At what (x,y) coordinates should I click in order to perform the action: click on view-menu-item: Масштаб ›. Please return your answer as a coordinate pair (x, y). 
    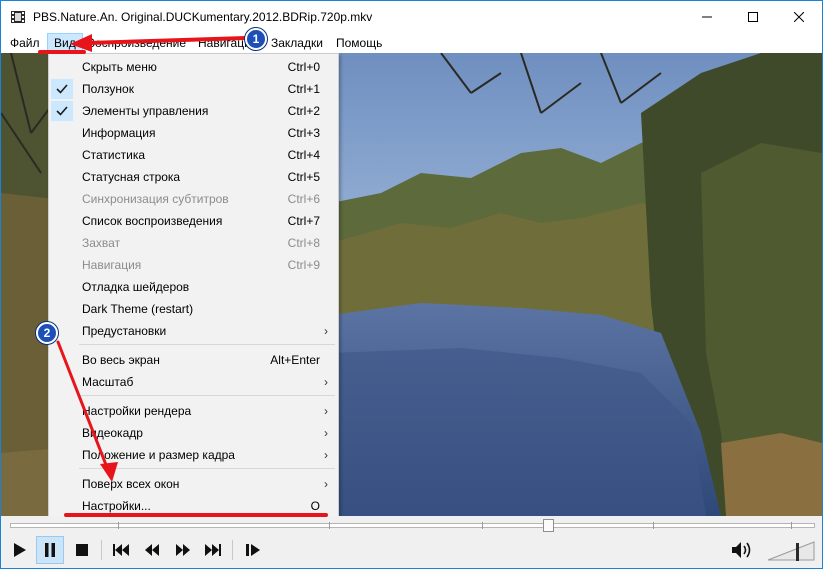
    Looking at the image, I should click on (194, 382).